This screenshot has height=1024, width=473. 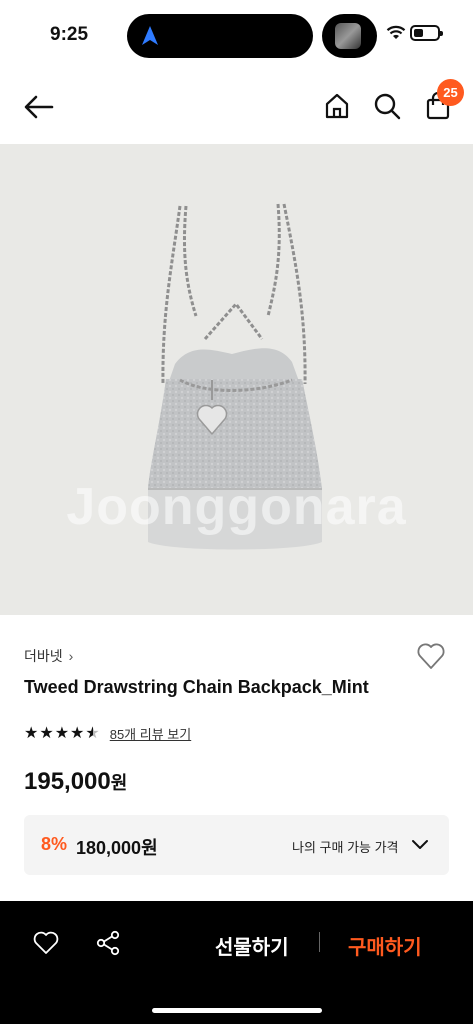 I want to click on backpack-illustration, so click(x=235, y=376).